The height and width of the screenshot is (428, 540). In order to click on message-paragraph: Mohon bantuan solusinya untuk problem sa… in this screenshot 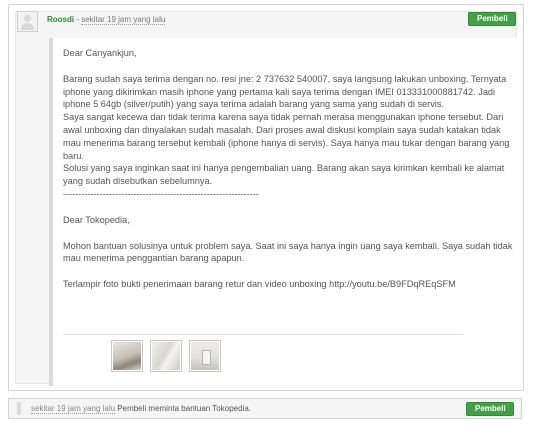, I will do `click(288, 252)`.